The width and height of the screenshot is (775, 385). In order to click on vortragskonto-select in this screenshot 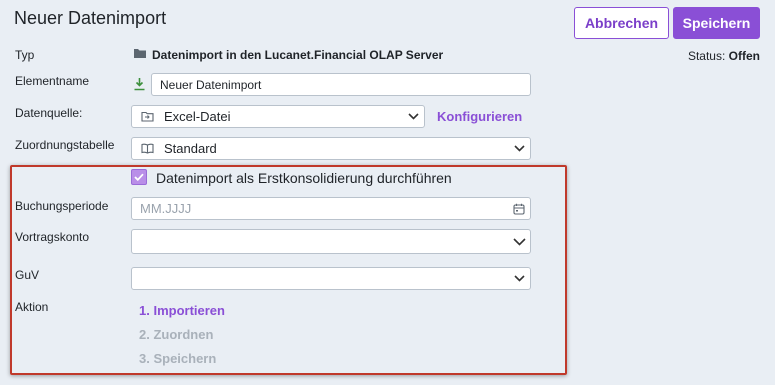, I will do `click(331, 241)`.